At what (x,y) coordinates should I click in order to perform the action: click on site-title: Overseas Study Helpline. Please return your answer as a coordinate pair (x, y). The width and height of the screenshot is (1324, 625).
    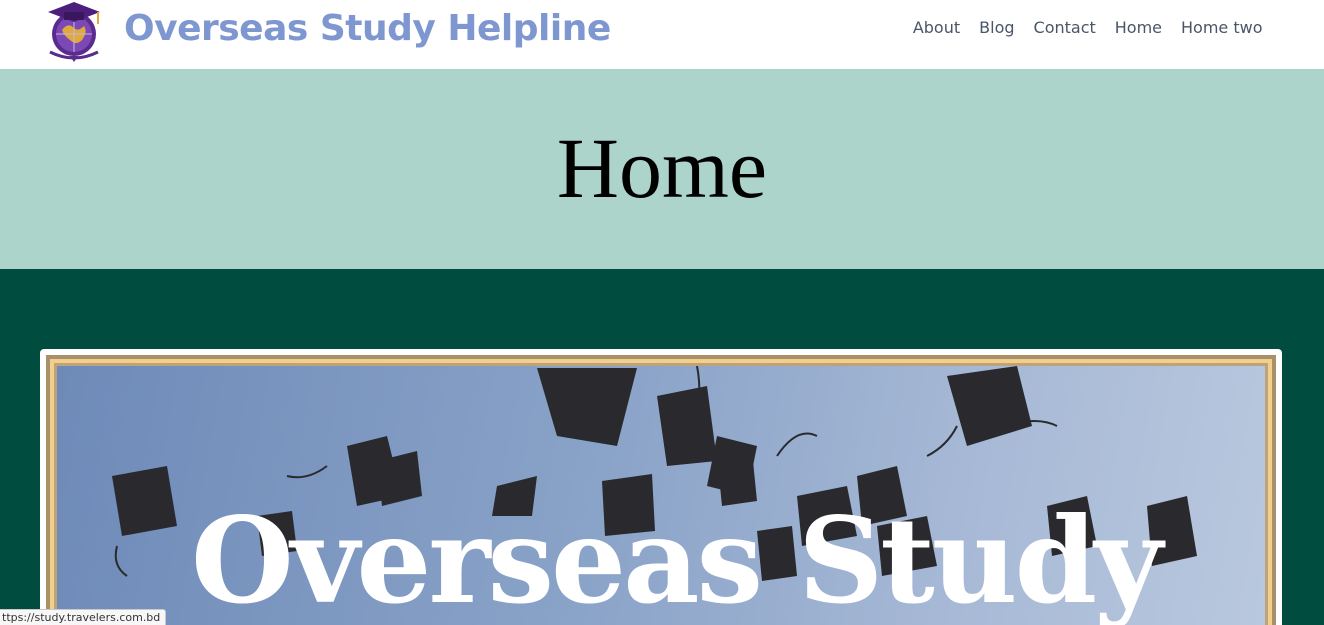
    Looking at the image, I should click on (367, 29).